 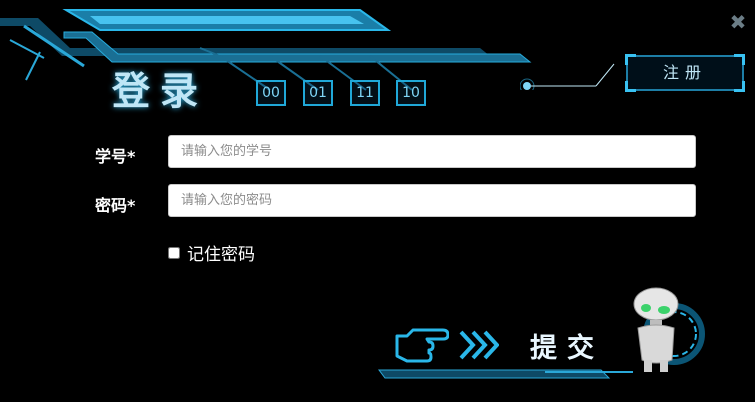 I want to click on submit-button: 提交, so click(x=505, y=351).